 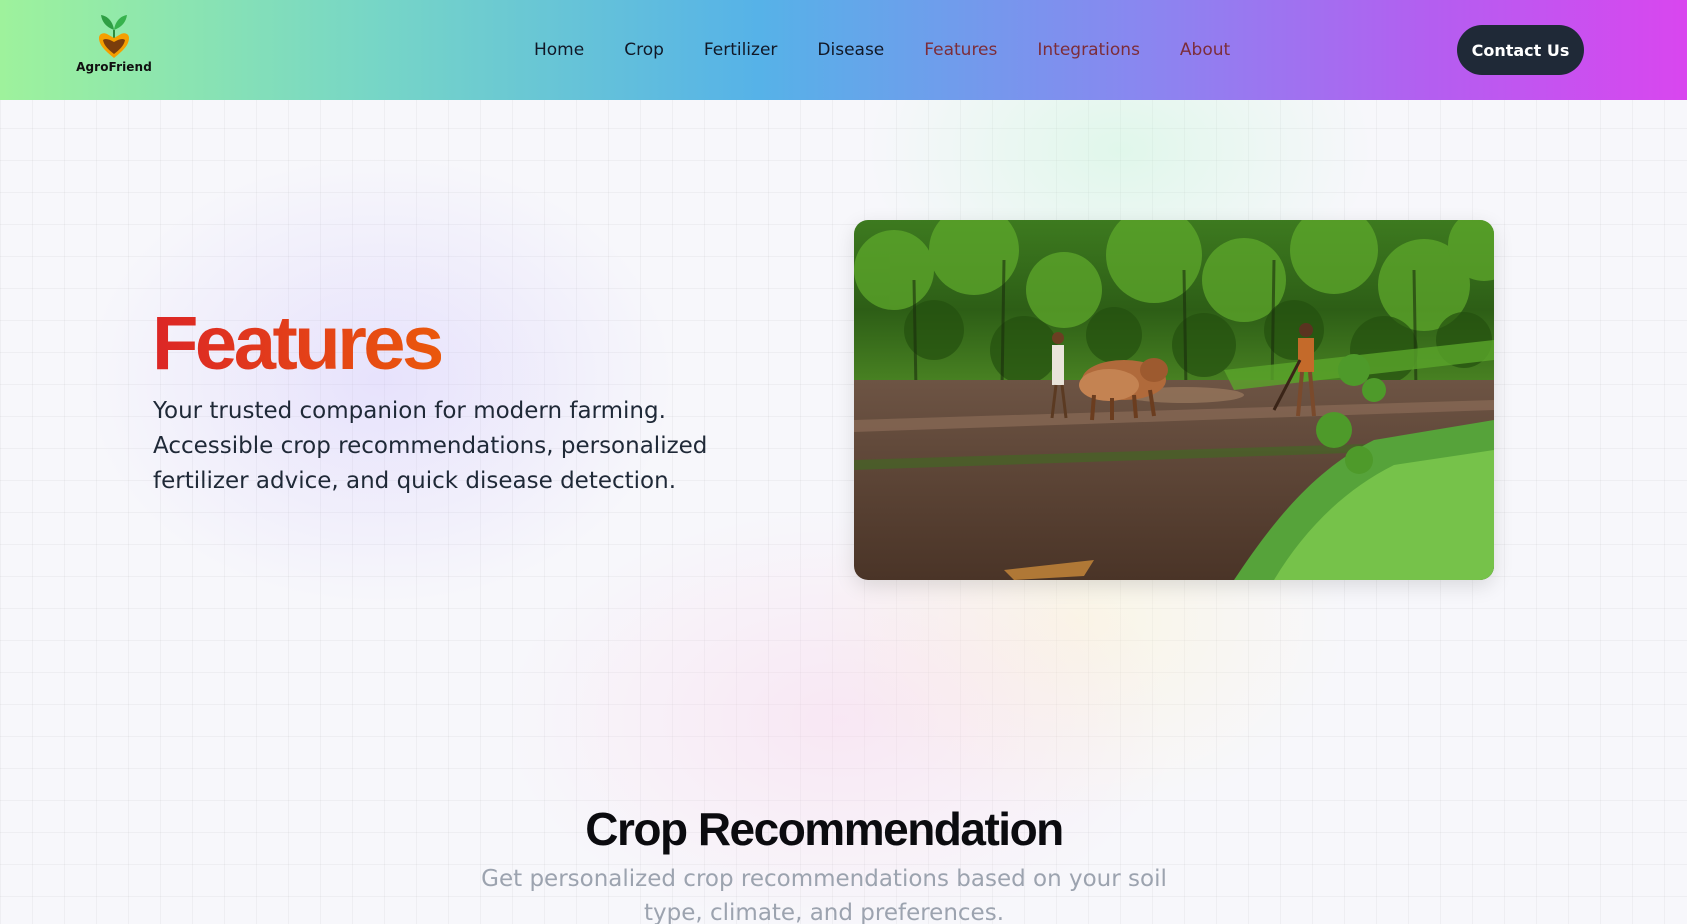 I want to click on logo-text: AgroFriend, so click(x=114, y=67).